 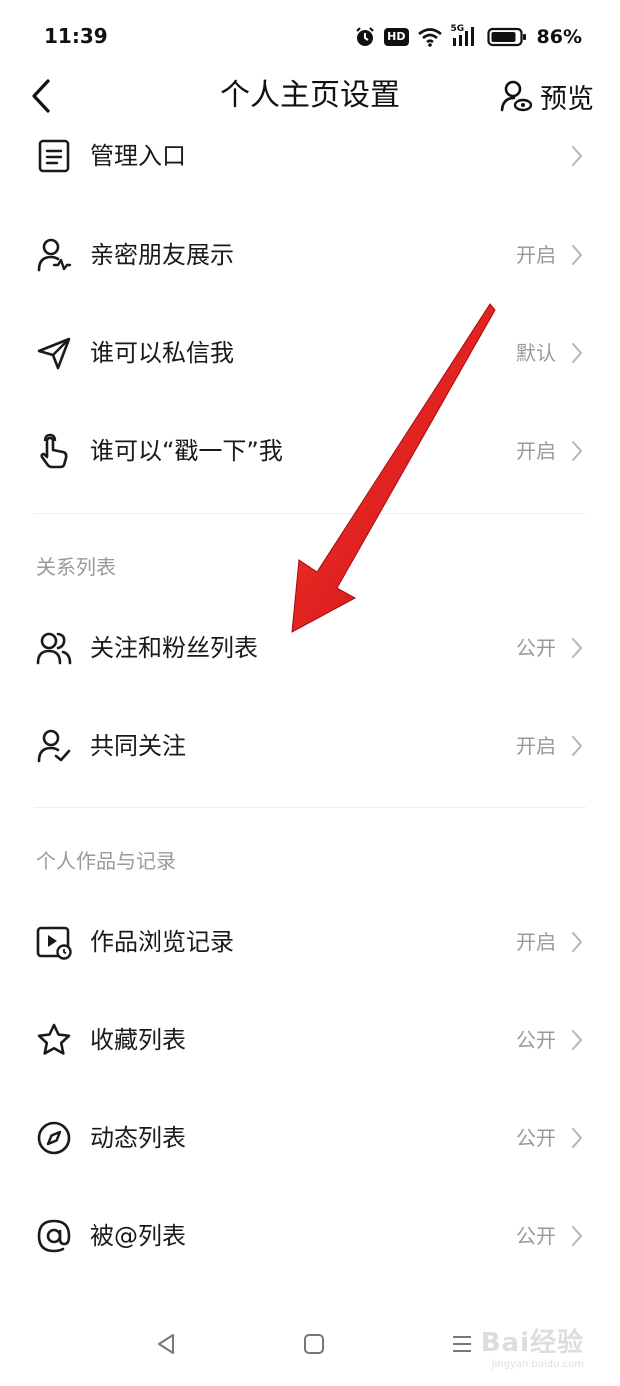 What do you see at coordinates (54, 156) in the screenshot?
I see `list-icon` at bounding box center [54, 156].